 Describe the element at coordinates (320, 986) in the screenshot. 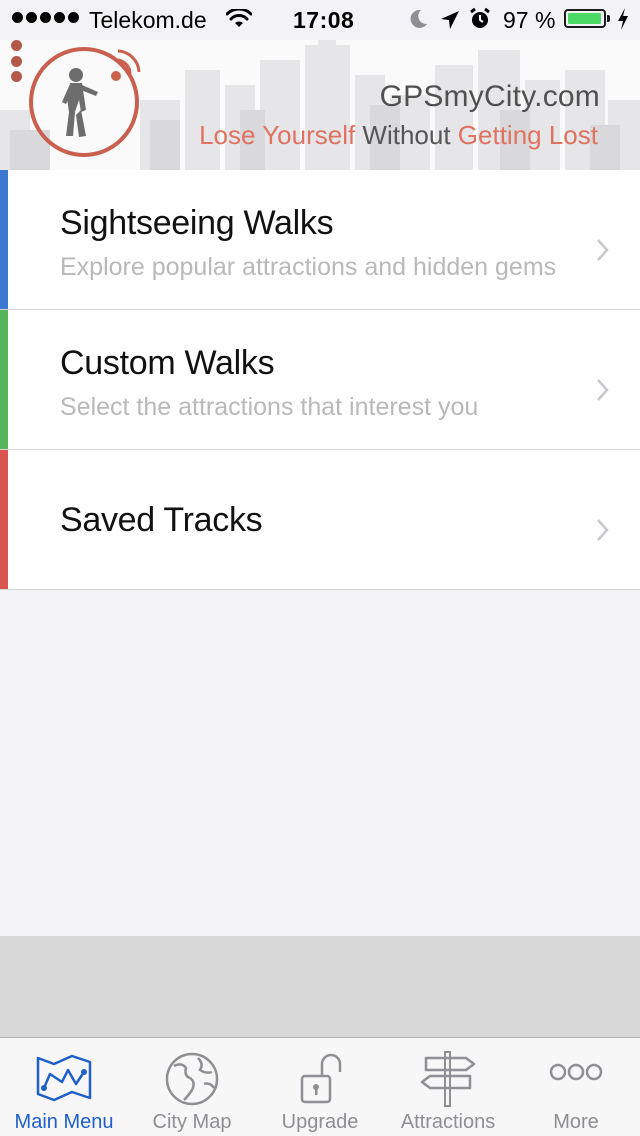

I see `ad-banner-placeholder` at that location.